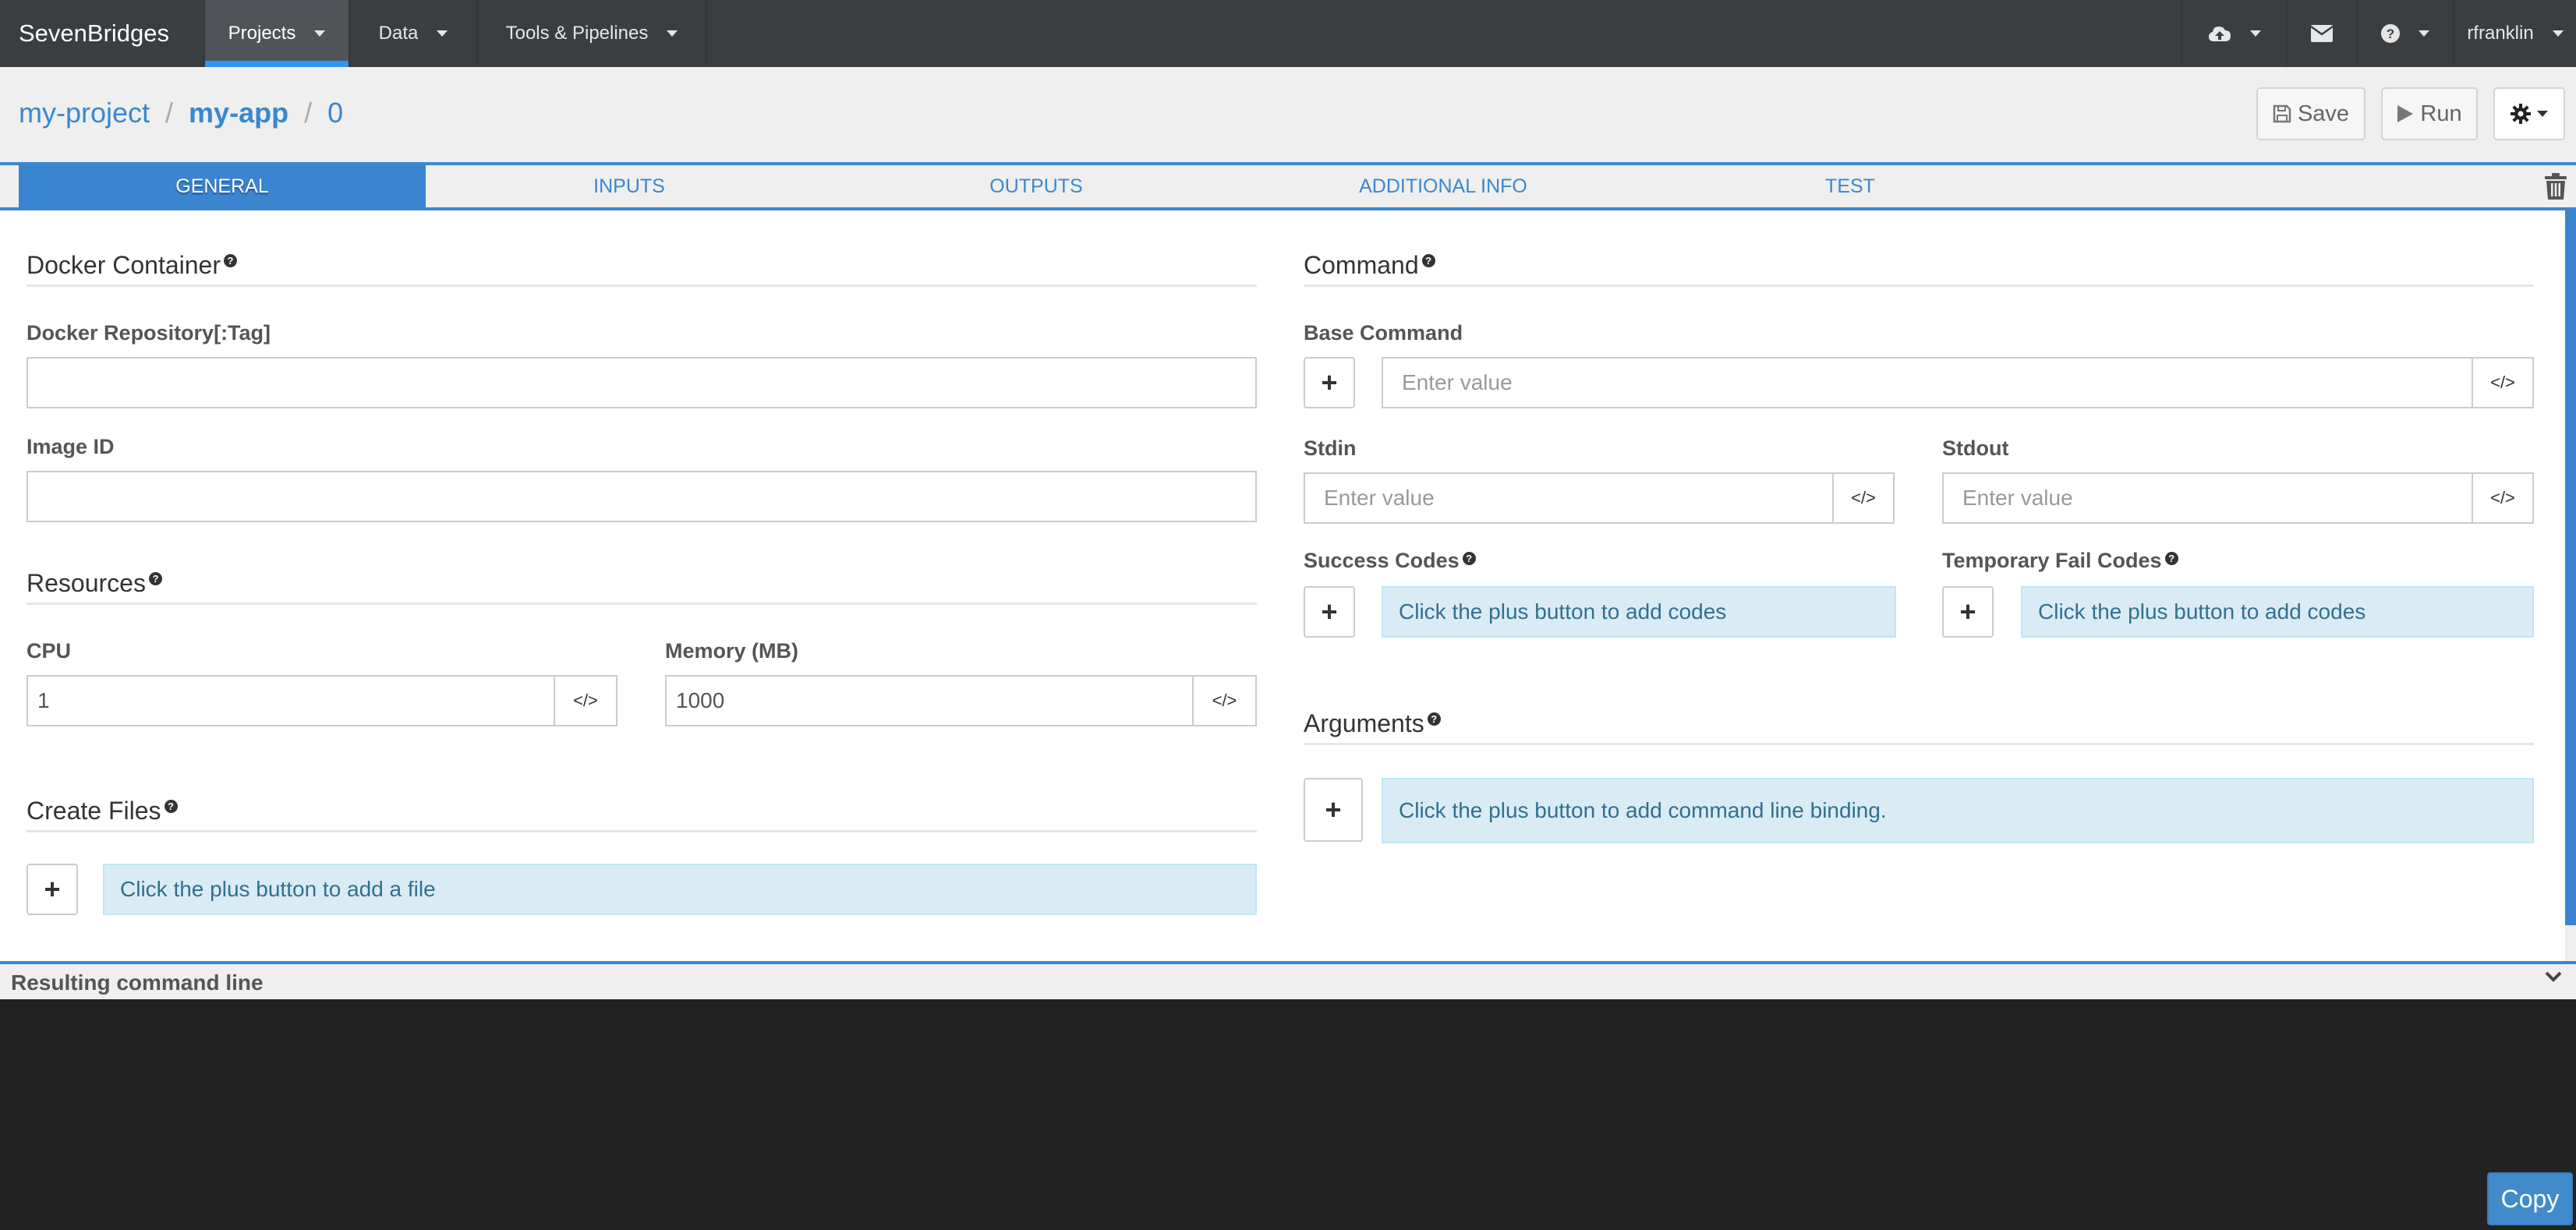  What do you see at coordinates (2017, 498) in the screenshot?
I see `stdout-placeholder: Enter value` at bounding box center [2017, 498].